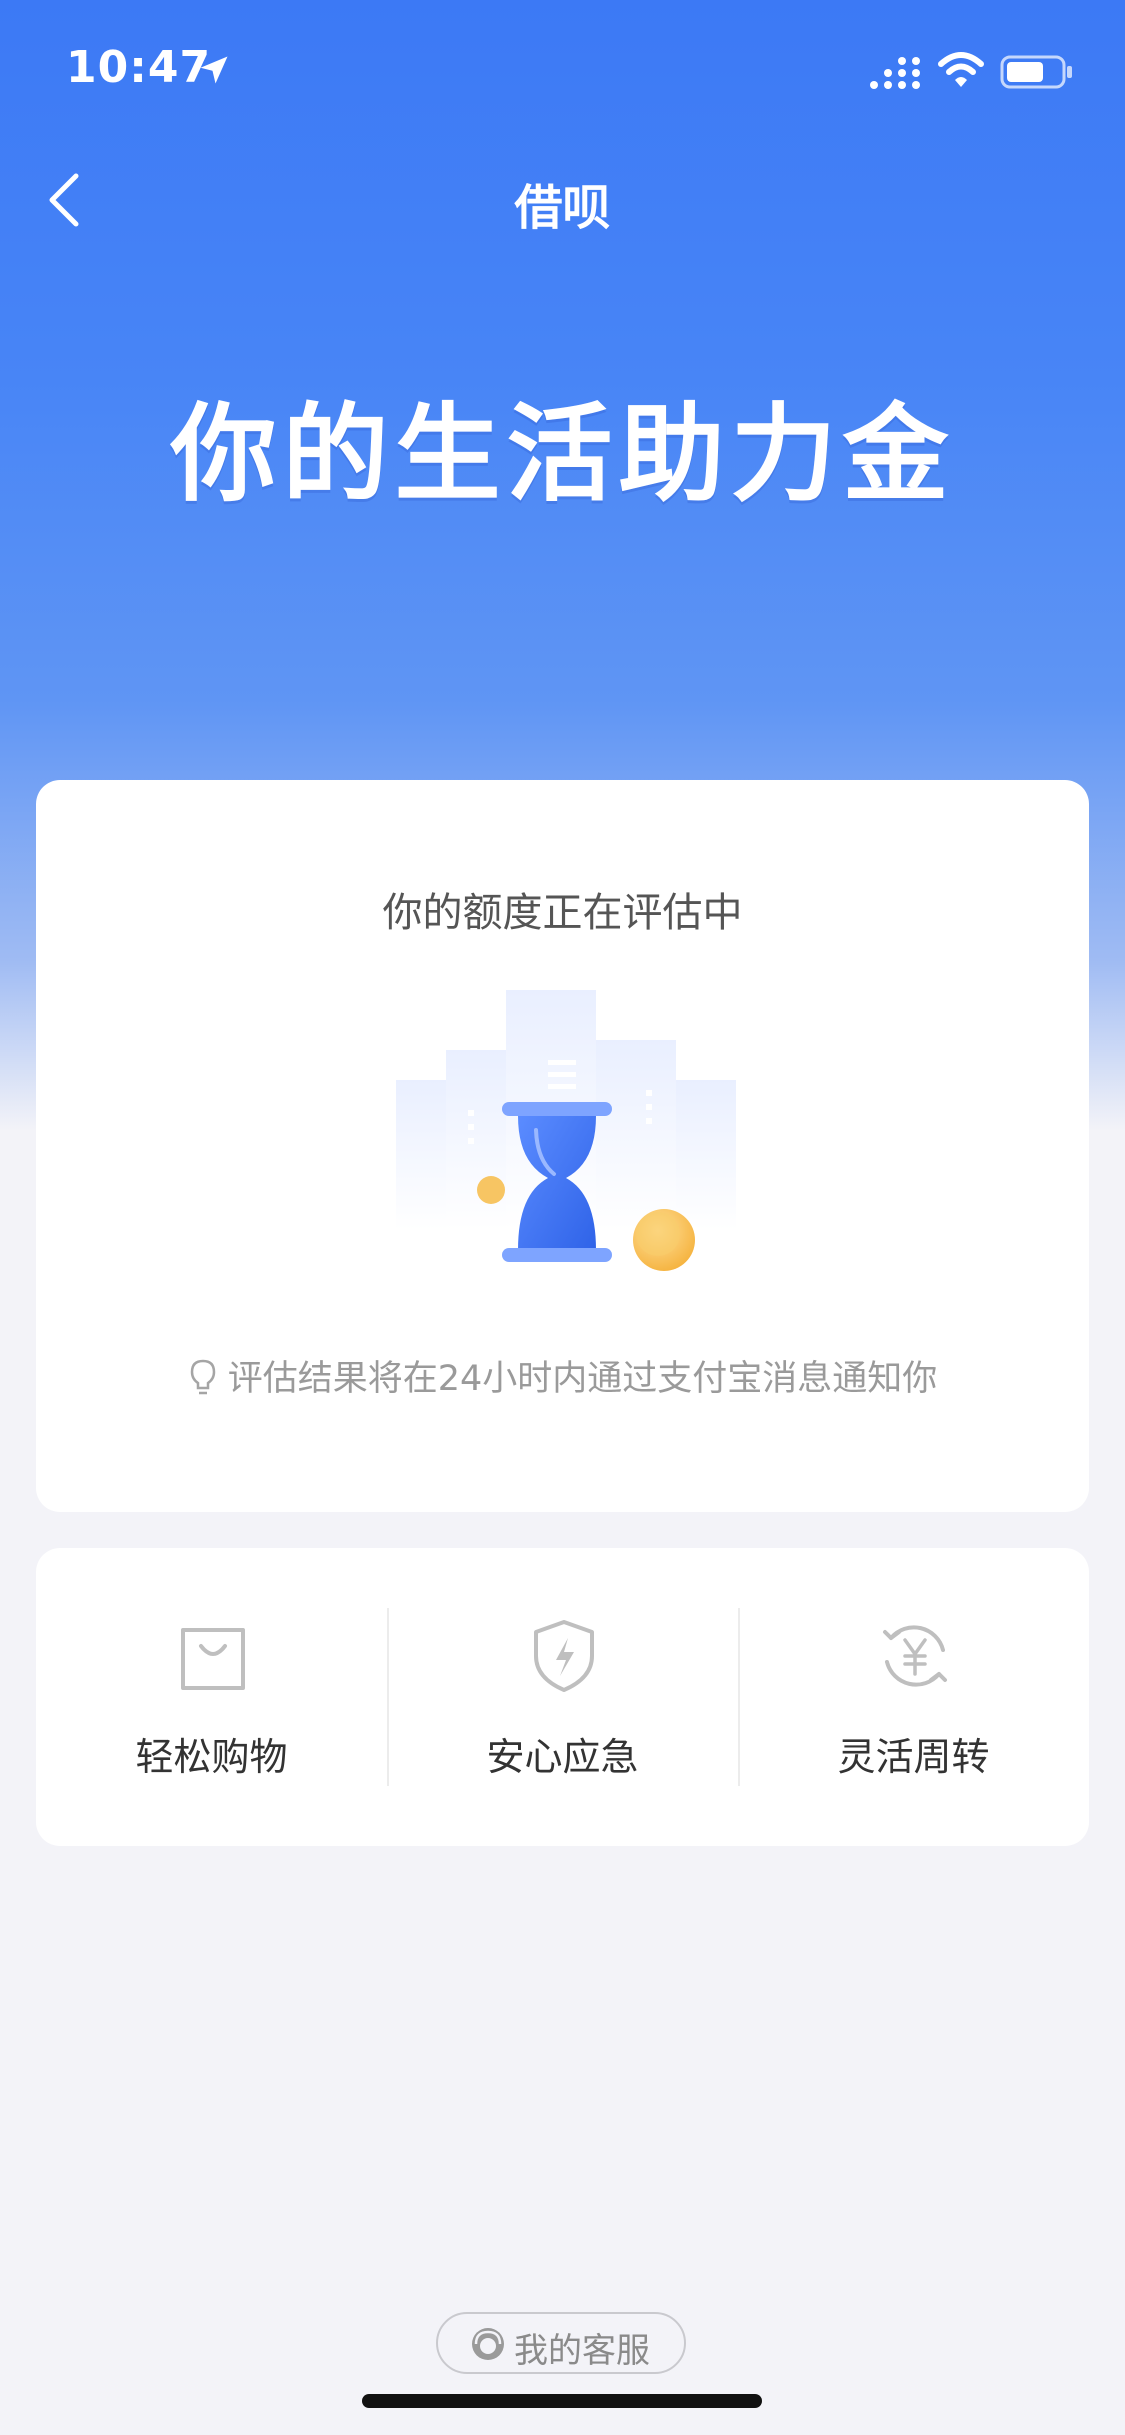  Describe the element at coordinates (139, 67) in the screenshot. I see `status-time: 10:47` at that location.